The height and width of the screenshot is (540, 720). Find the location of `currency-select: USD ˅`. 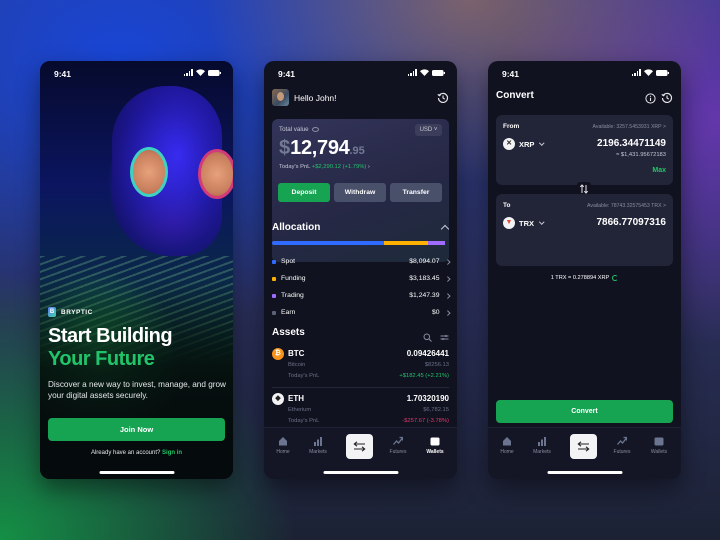

currency-select: USD ˅ is located at coordinates (428, 130).